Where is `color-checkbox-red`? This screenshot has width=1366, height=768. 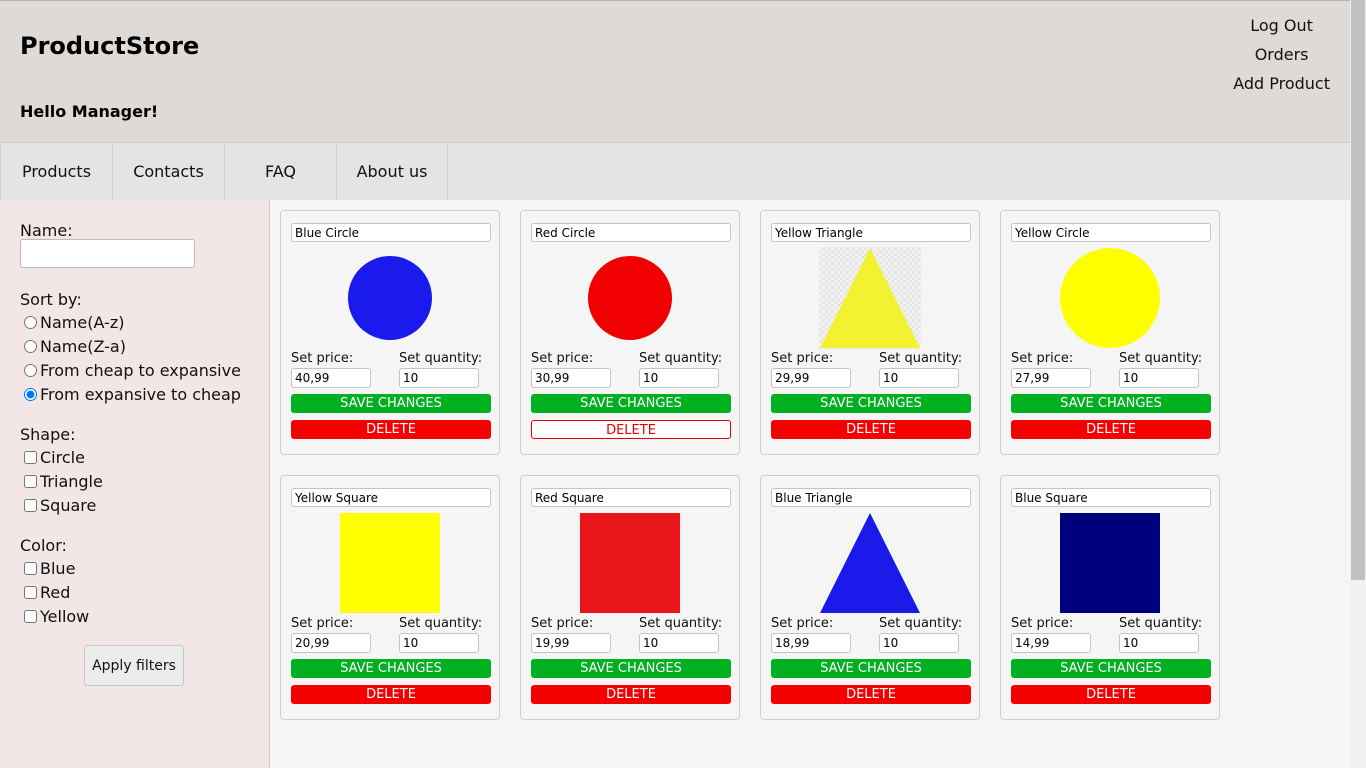 color-checkbox-red is located at coordinates (30, 592).